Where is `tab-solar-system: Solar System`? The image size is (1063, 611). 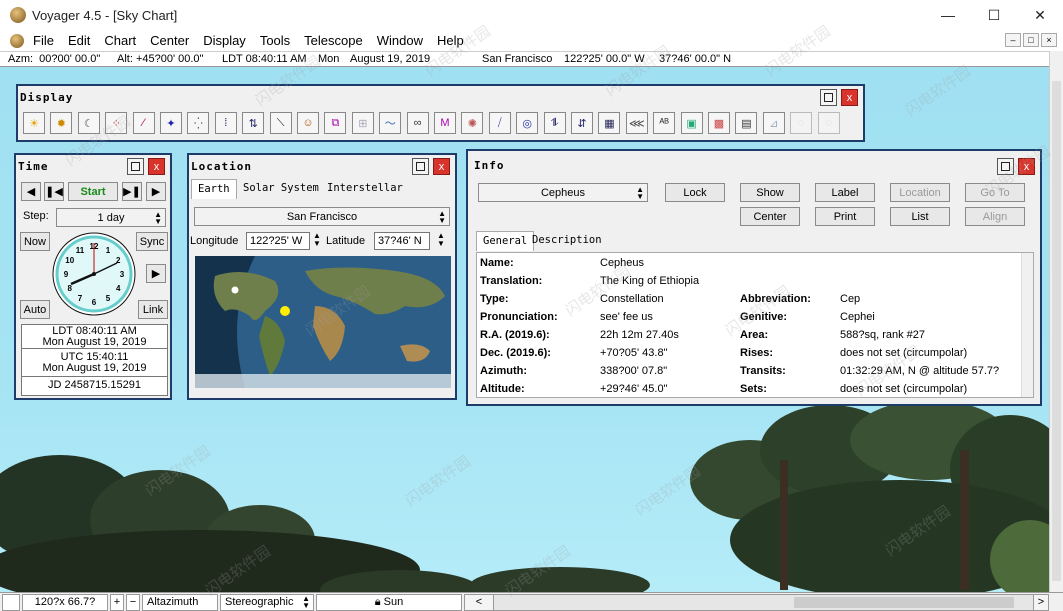
tab-solar-system: Solar System is located at coordinates (281, 189).